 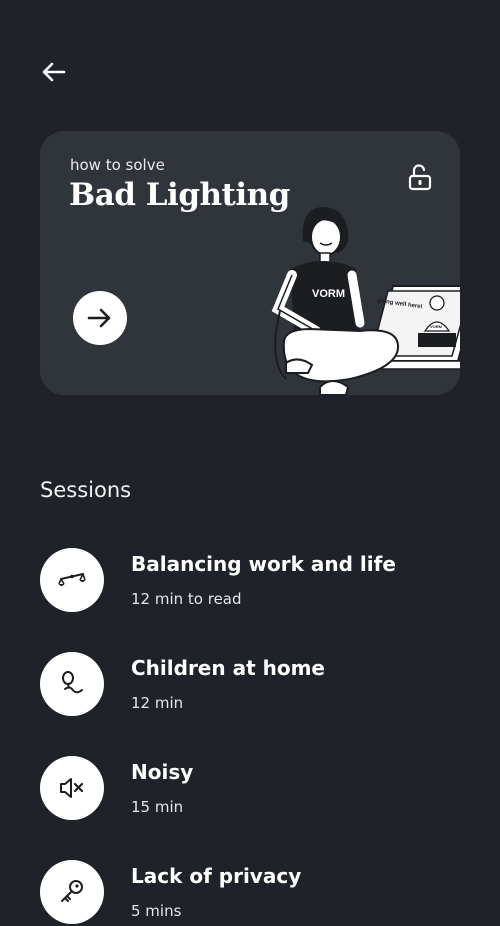 I want to click on sessions-heading: Sessions, so click(x=86, y=490).